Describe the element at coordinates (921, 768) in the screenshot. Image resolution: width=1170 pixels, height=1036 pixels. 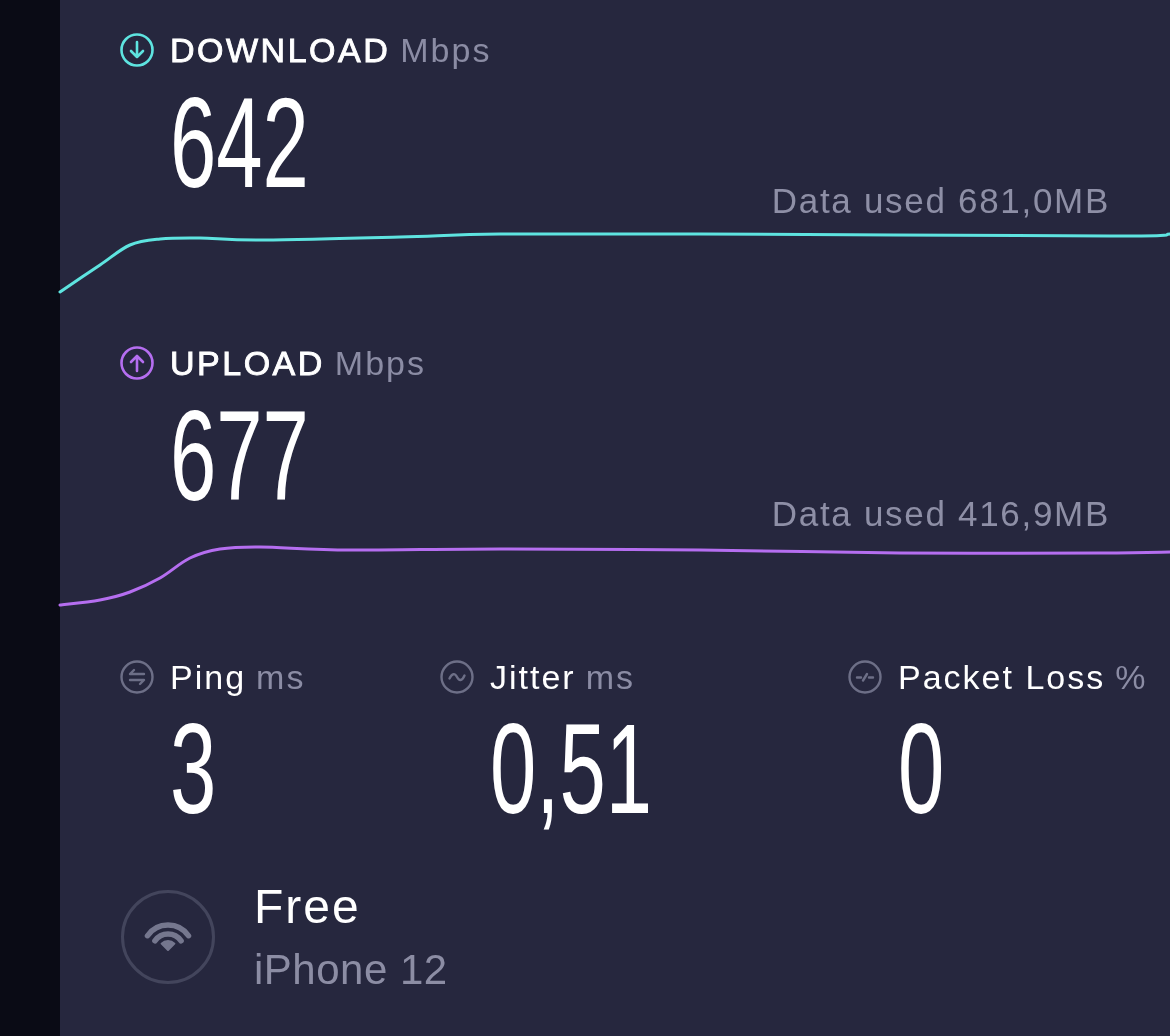
I see `metric-value: 0` at that location.